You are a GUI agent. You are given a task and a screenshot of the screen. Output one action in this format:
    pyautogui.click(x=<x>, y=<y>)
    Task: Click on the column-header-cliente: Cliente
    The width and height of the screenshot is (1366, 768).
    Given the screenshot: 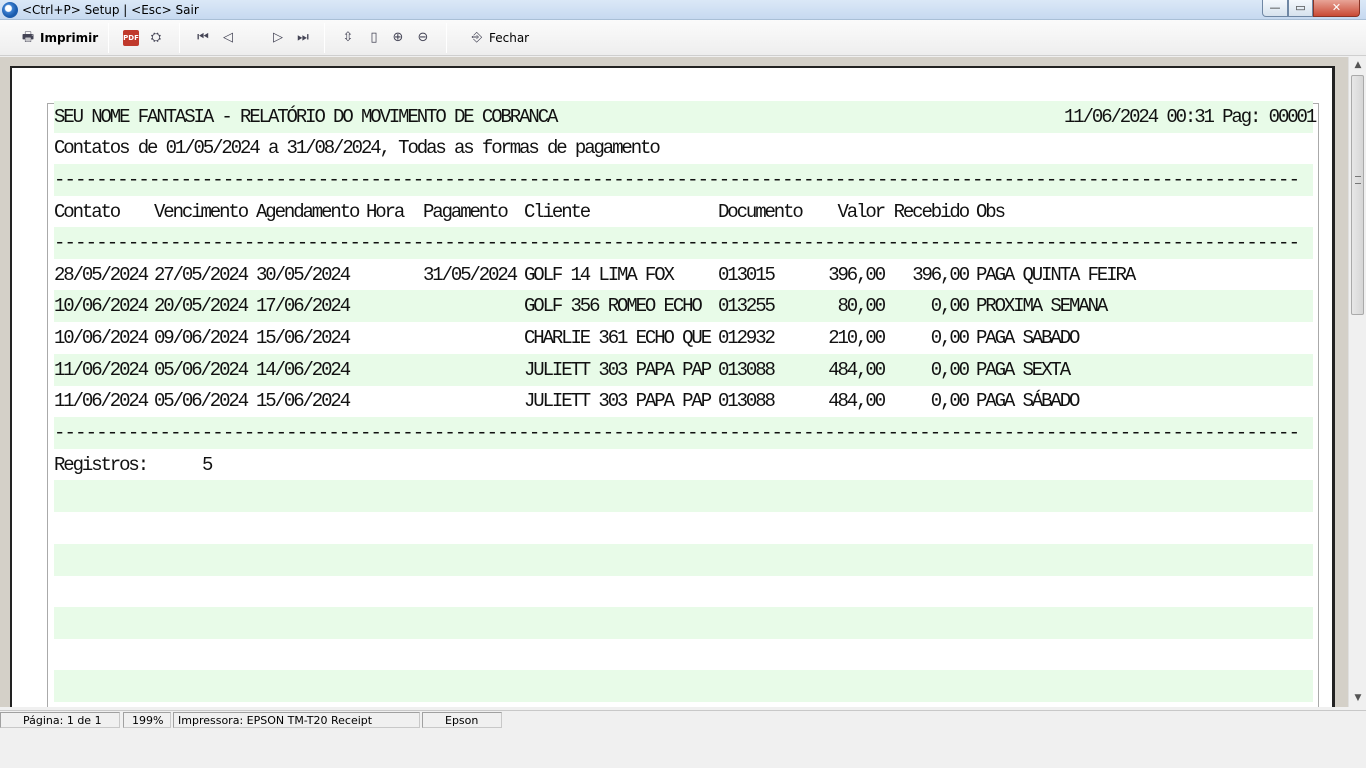 What is the action you would take?
    pyautogui.click(x=557, y=212)
    